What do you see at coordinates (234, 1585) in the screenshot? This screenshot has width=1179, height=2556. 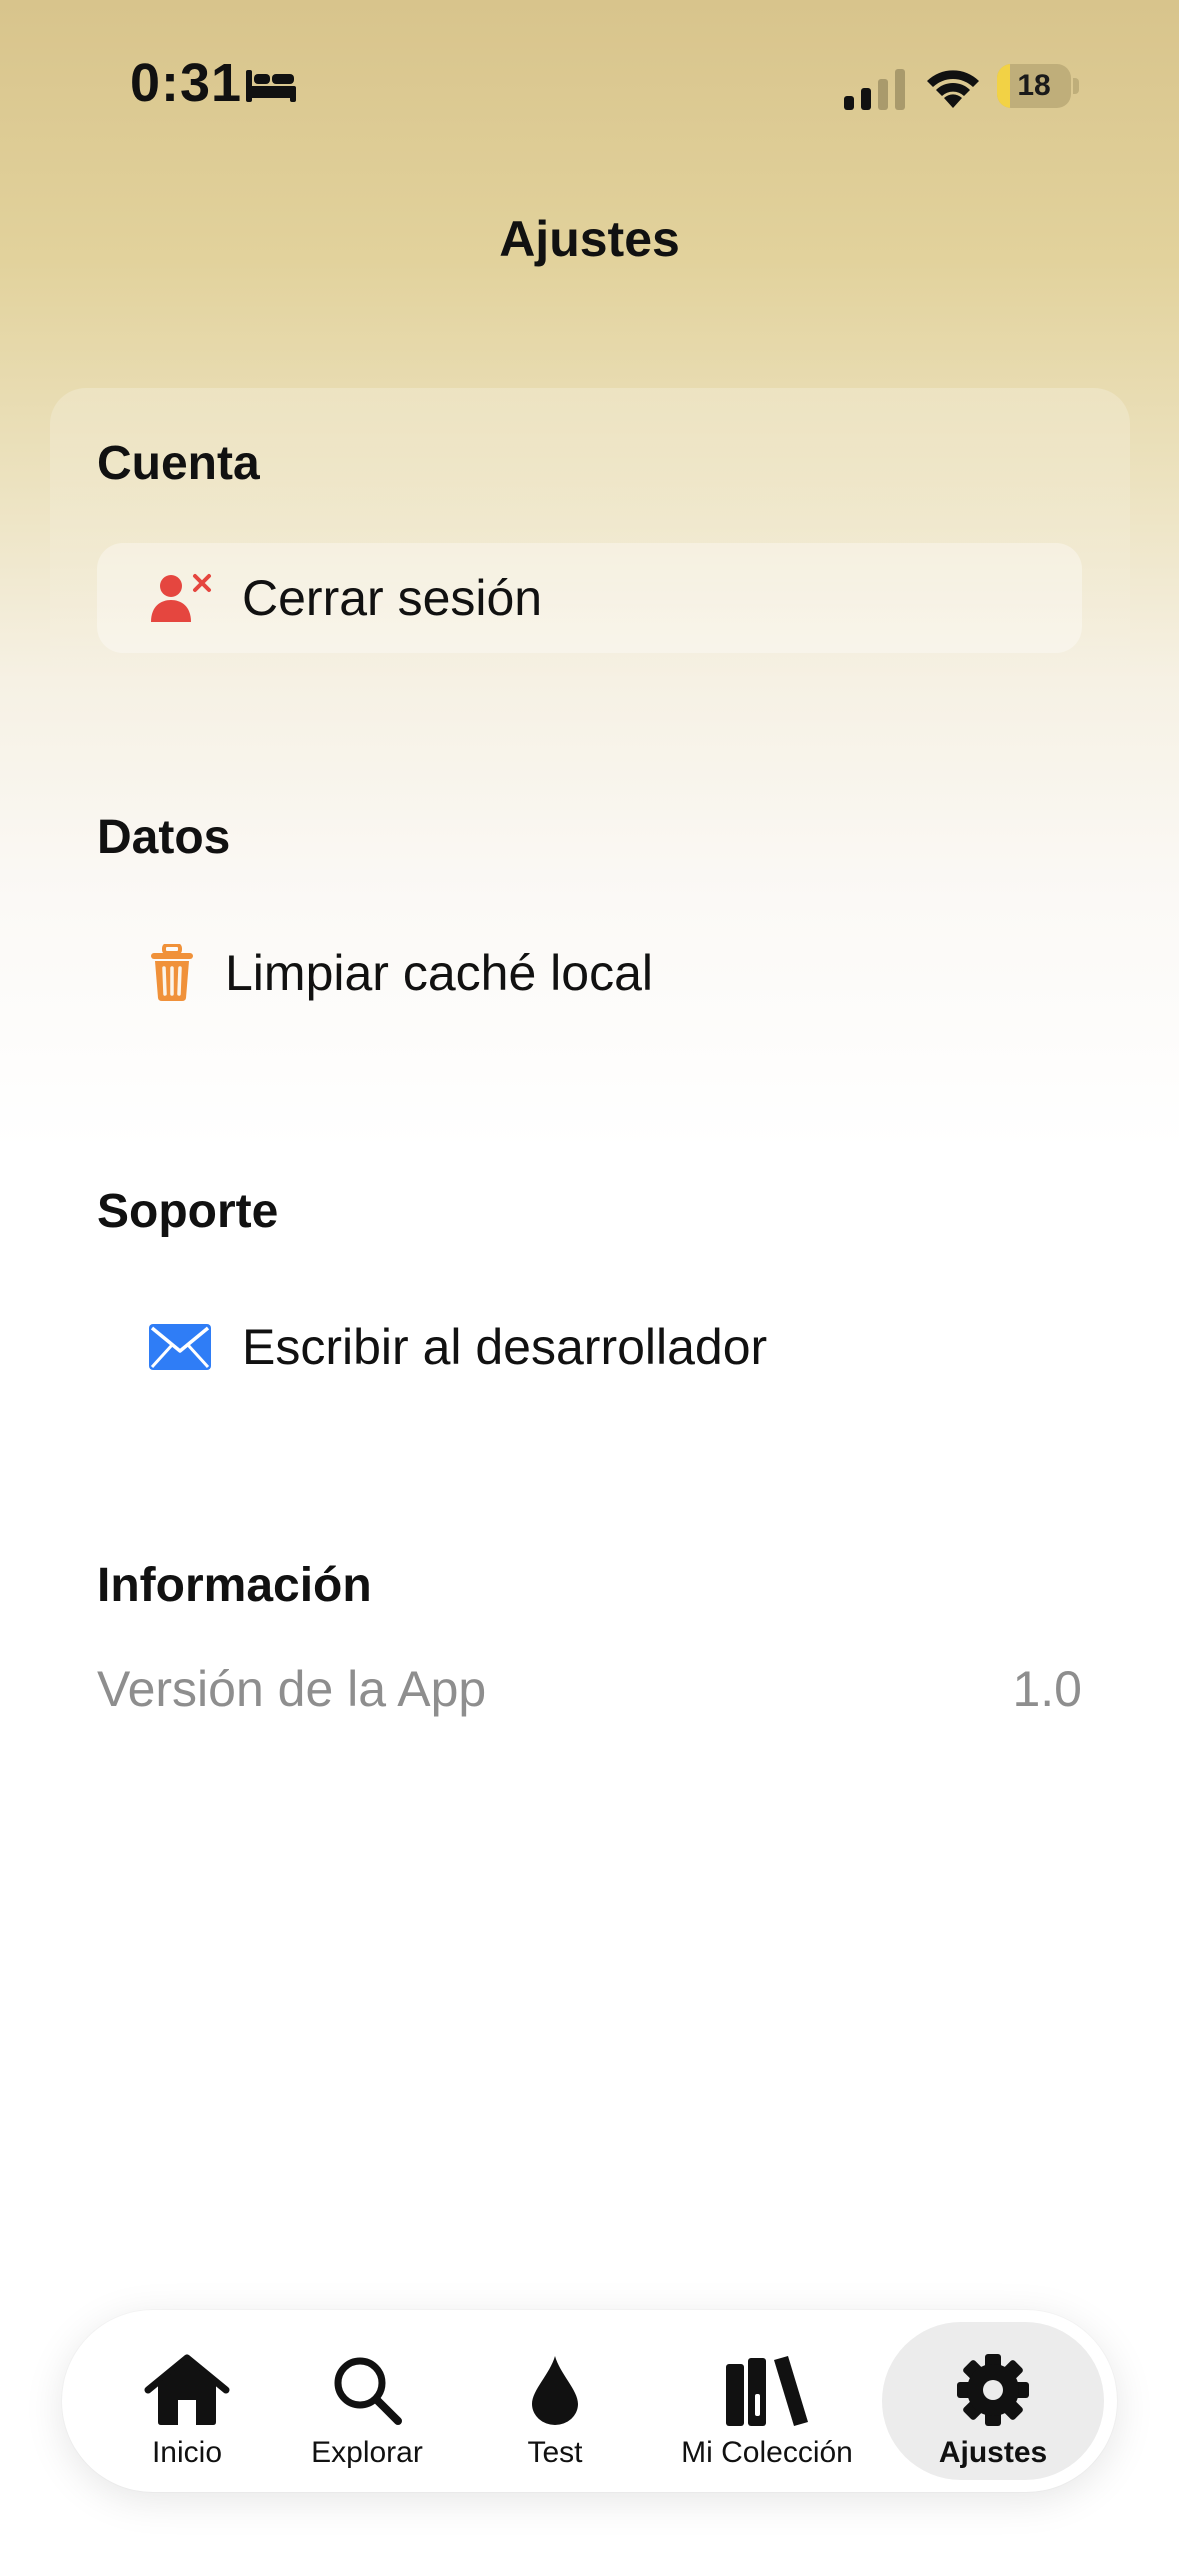 I see `section-title-info: Información` at bounding box center [234, 1585].